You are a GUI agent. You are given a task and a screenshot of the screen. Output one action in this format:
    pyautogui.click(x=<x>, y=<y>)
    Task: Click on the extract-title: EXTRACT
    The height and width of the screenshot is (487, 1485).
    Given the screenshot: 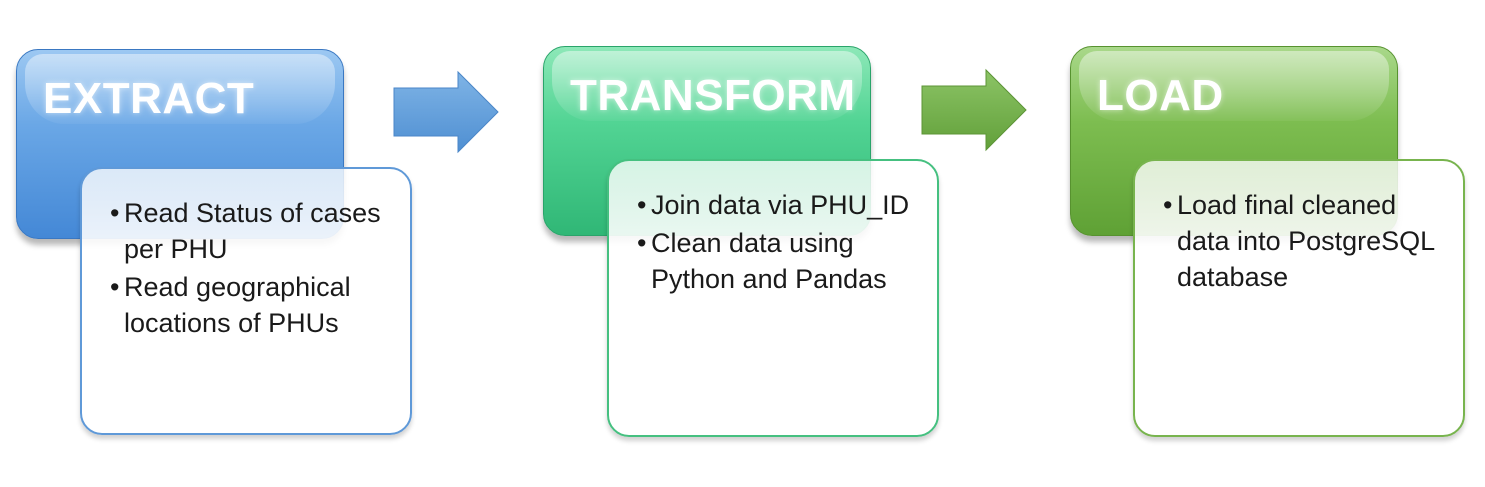 What is the action you would take?
    pyautogui.click(x=149, y=98)
    